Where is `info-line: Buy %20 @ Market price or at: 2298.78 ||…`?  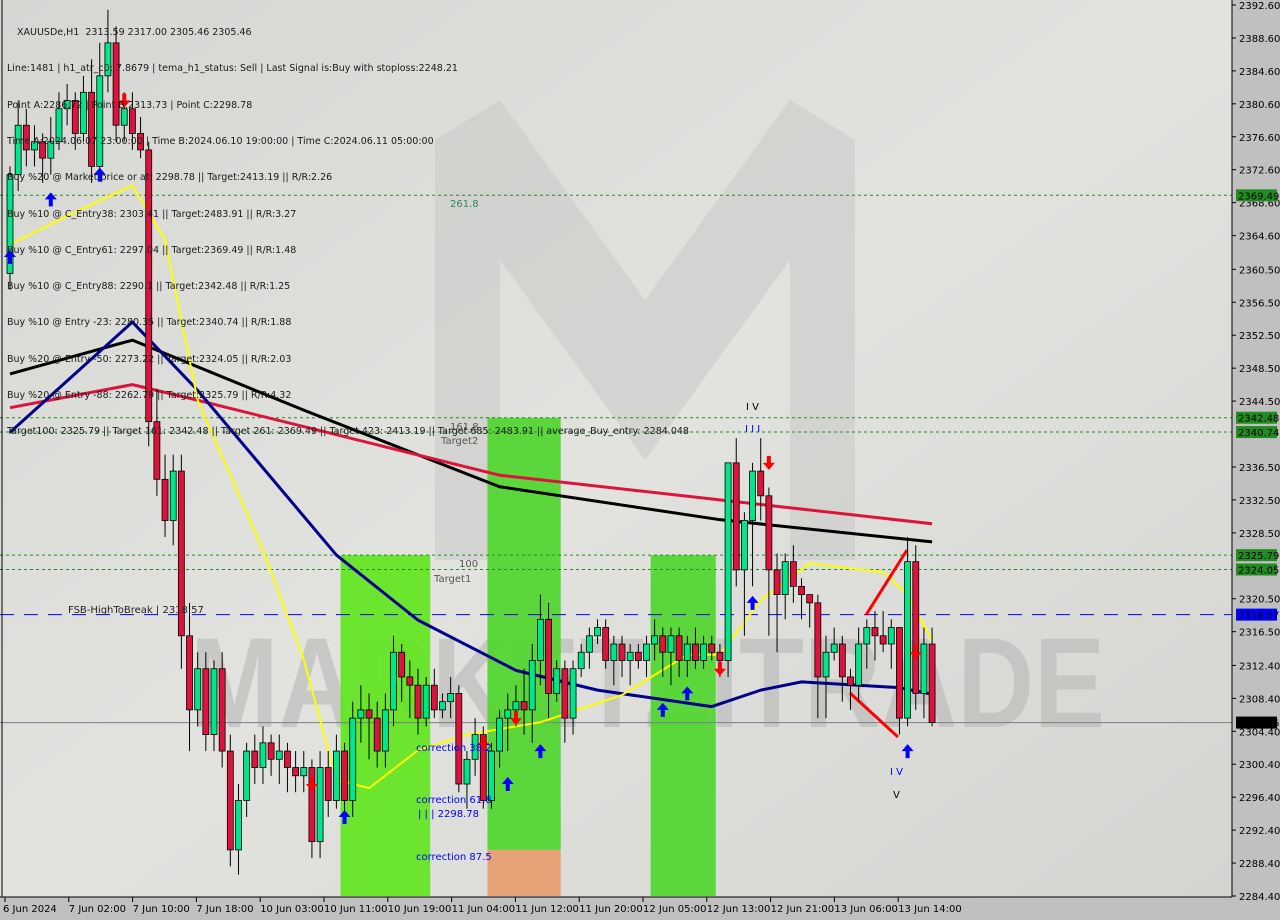
info-line: Buy %20 @ Market price or at: 2298.78 ||… is located at coordinates (170, 178).